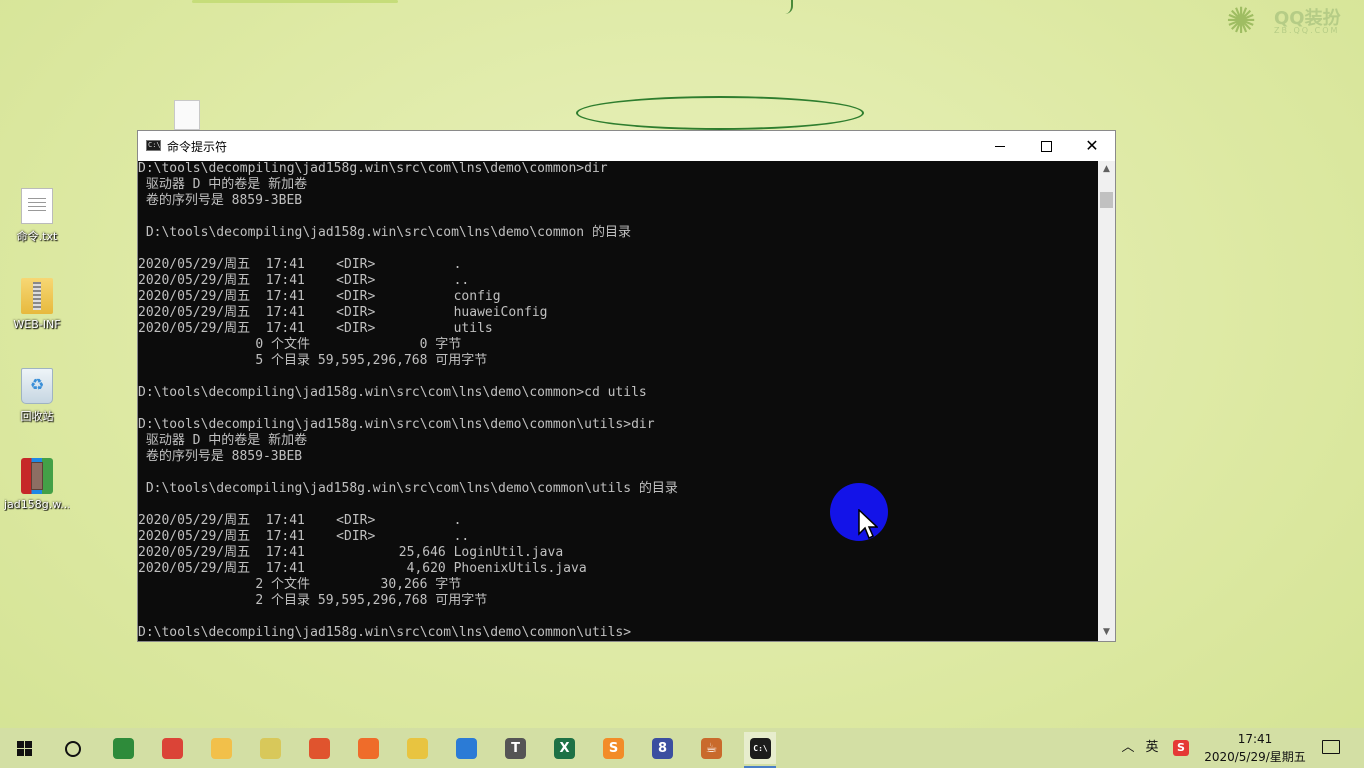  I want to click on clock-date: 2020/5/29/星期五, so click(1255, 757).